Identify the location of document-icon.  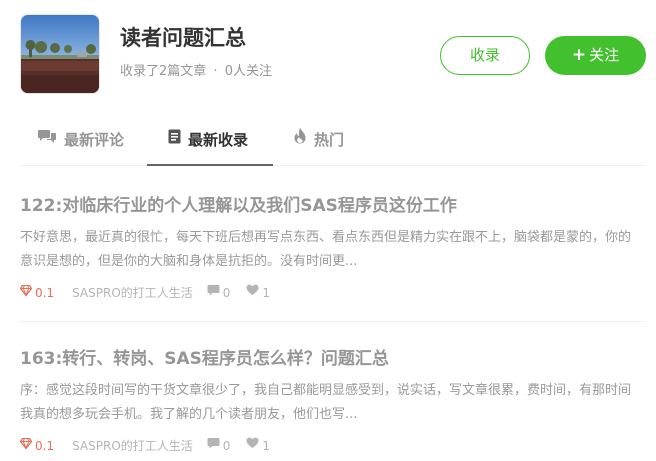
(174, 139).